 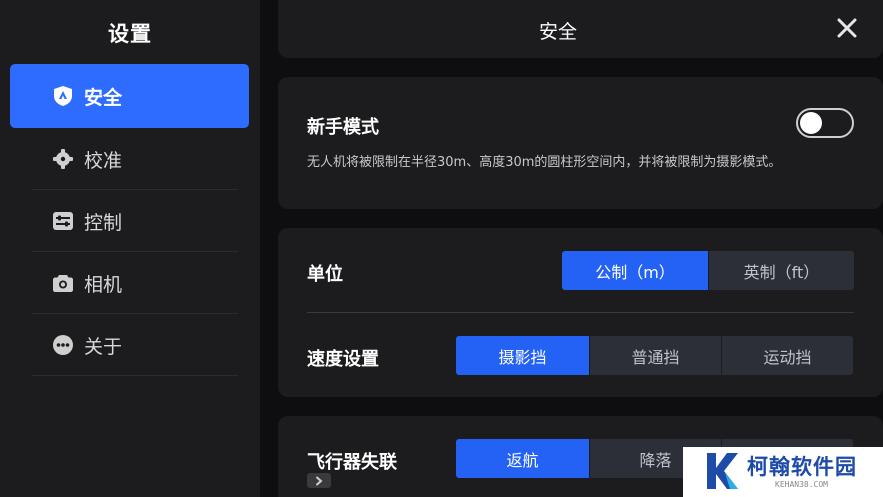 I want to click on speed-label: 速度设置, so click(x=343, y=359).